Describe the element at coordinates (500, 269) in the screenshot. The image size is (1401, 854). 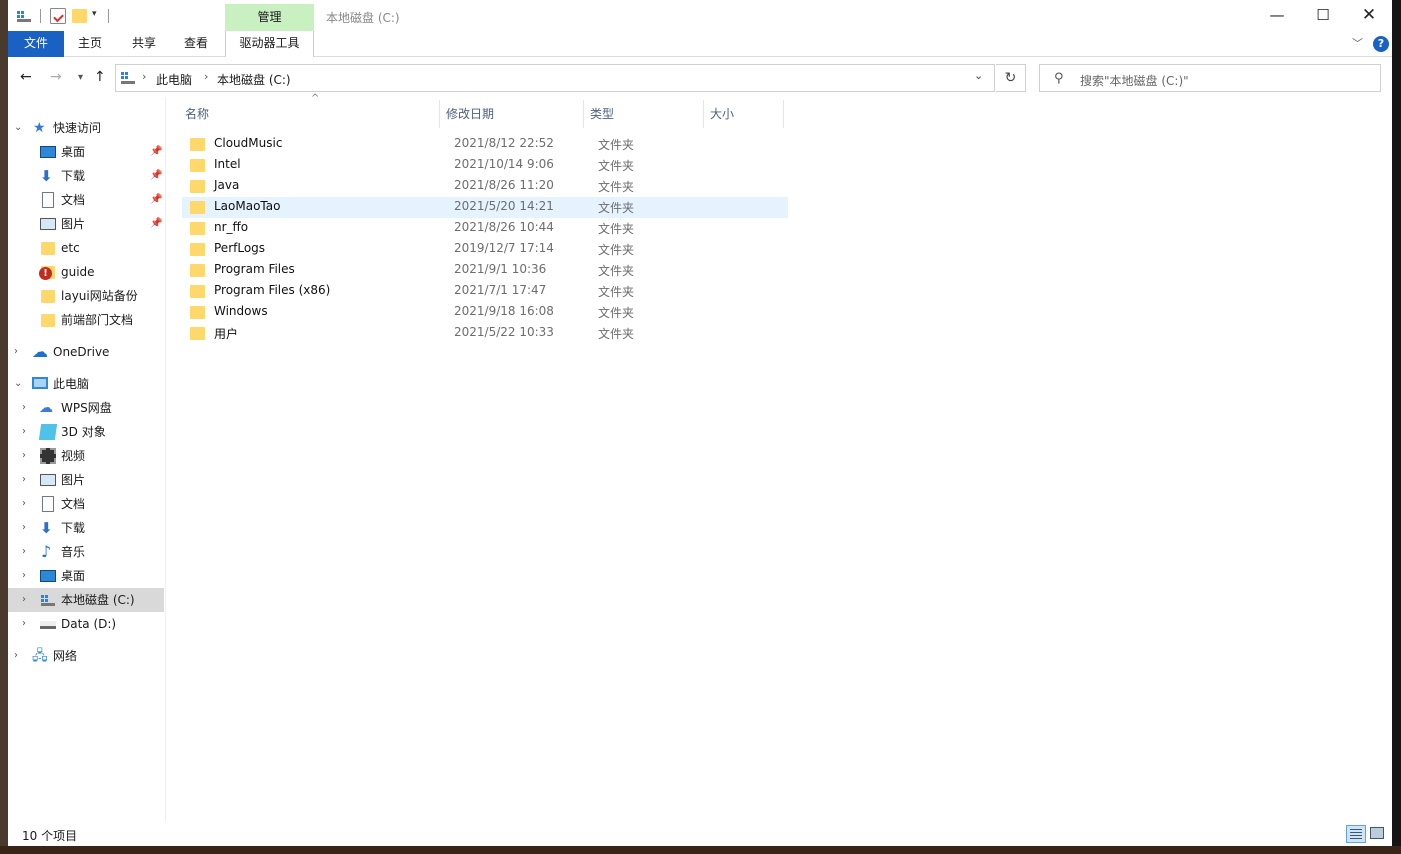
I see `file-date: 2021/9/1 10:36` at that location.